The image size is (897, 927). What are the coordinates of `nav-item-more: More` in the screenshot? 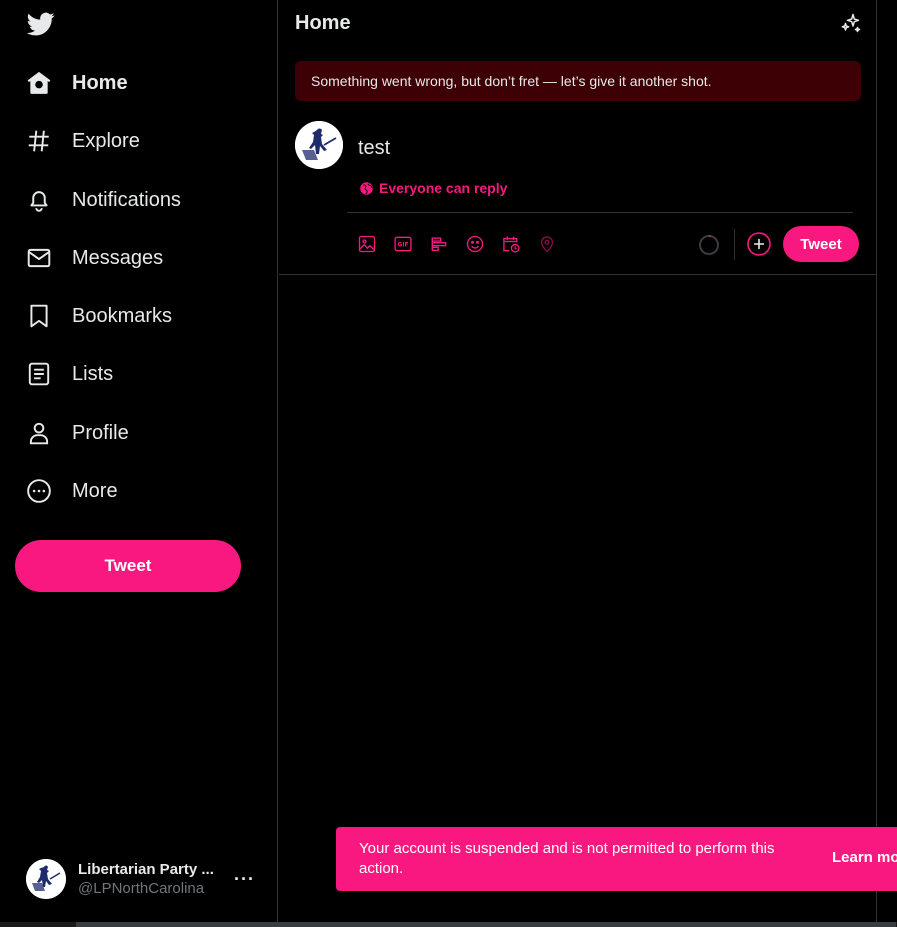 It's located at (72, 491).